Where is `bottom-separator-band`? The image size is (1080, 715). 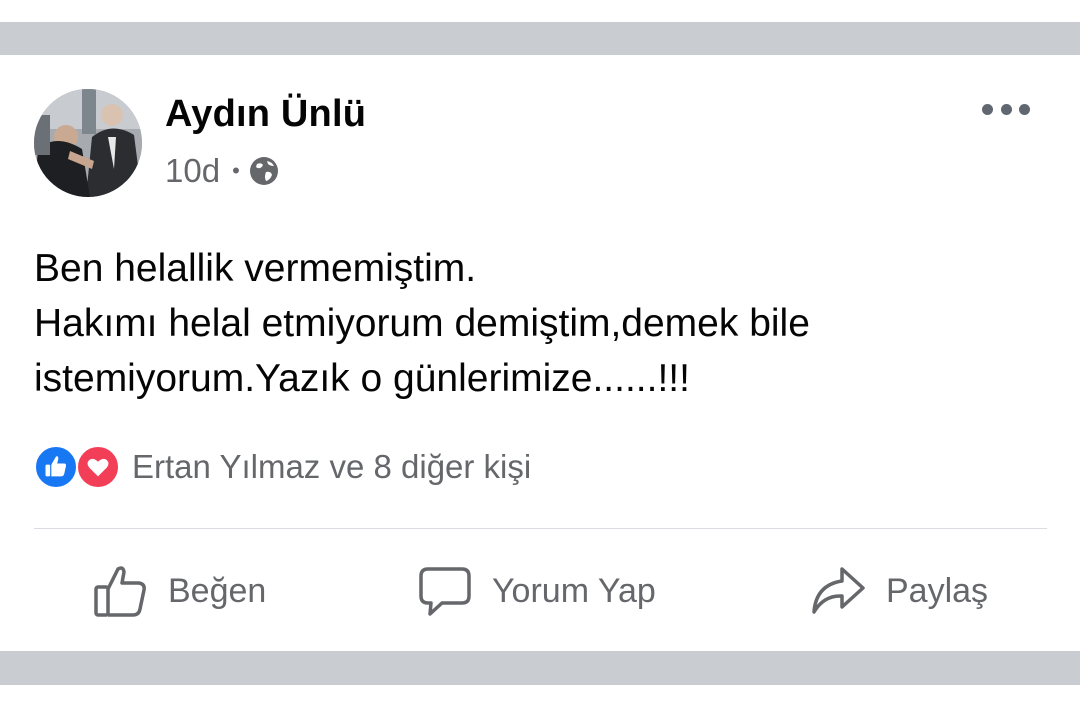
bottom-separator-band is located at coordinates (540, 668).